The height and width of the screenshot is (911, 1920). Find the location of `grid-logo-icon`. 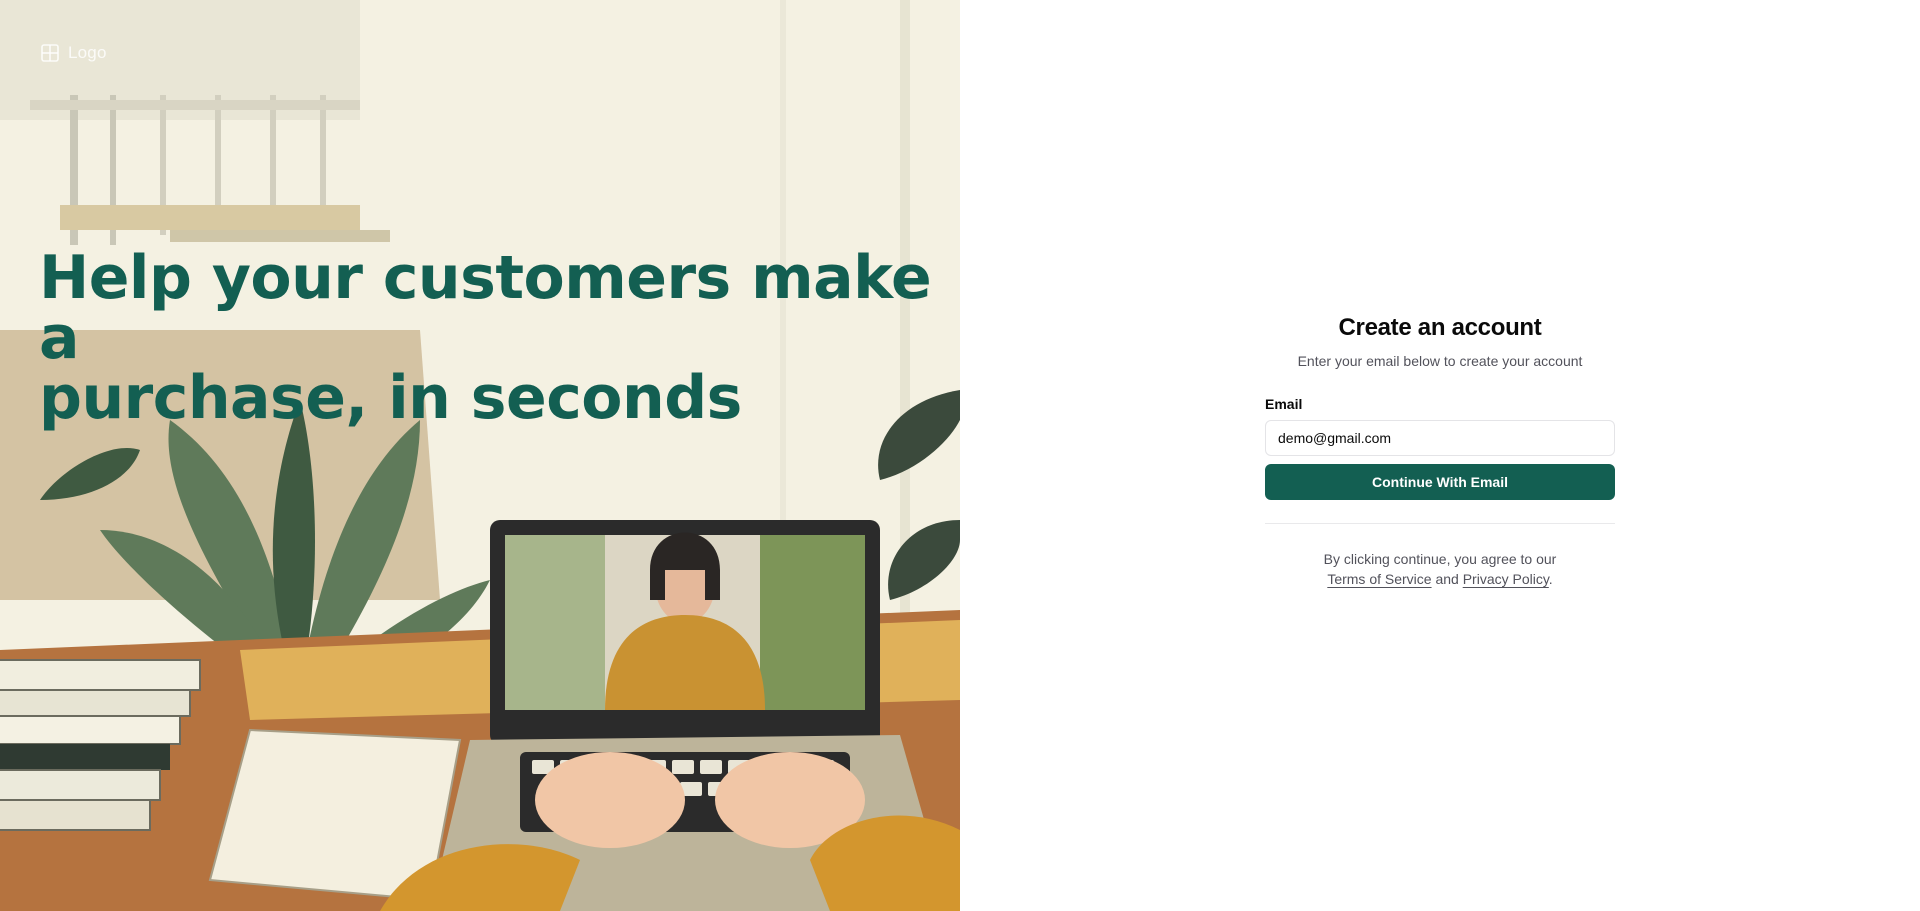

grid-logo-icon is located at coordinates (50, 53).